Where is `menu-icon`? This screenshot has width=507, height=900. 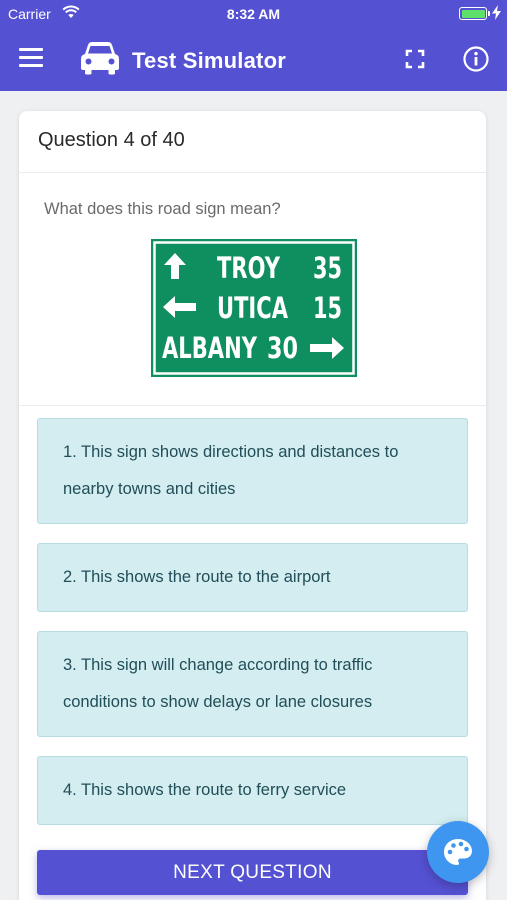 menu-icon is located at coordinates (31, 58).